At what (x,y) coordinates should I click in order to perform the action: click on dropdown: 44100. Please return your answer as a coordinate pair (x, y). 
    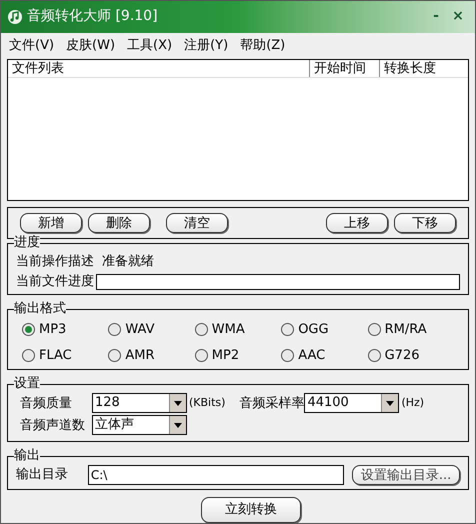
    Looking at the image, I should click on (352, 403).